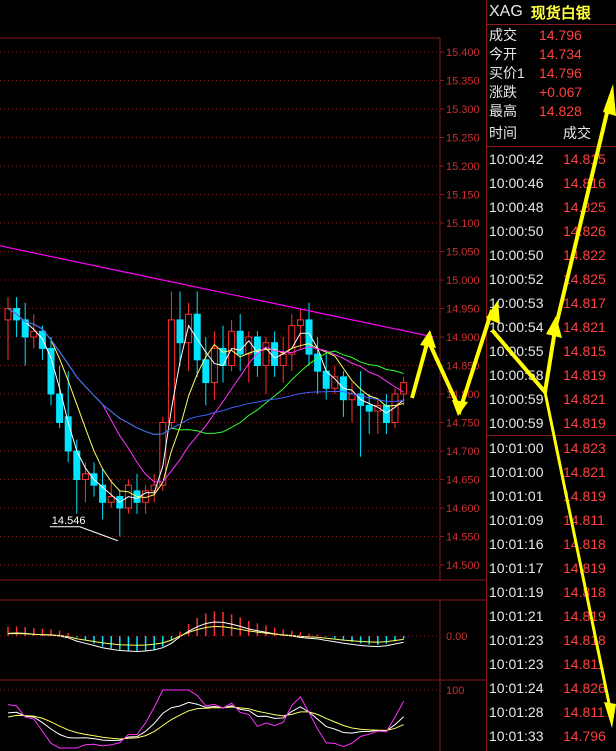  I want to click on down-arrow-shaft, so click(578, 555).